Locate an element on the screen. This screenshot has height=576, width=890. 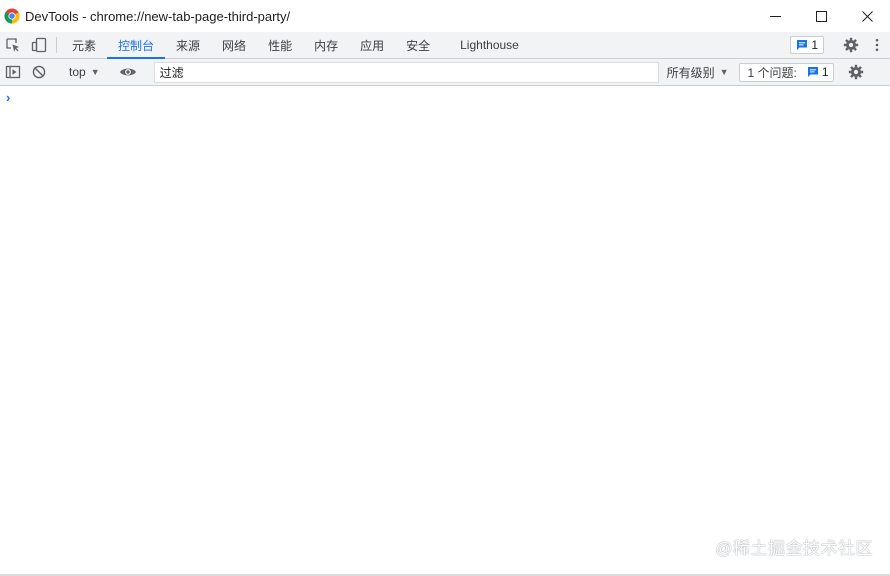
maximize-button is located at coordinates (821, 16).